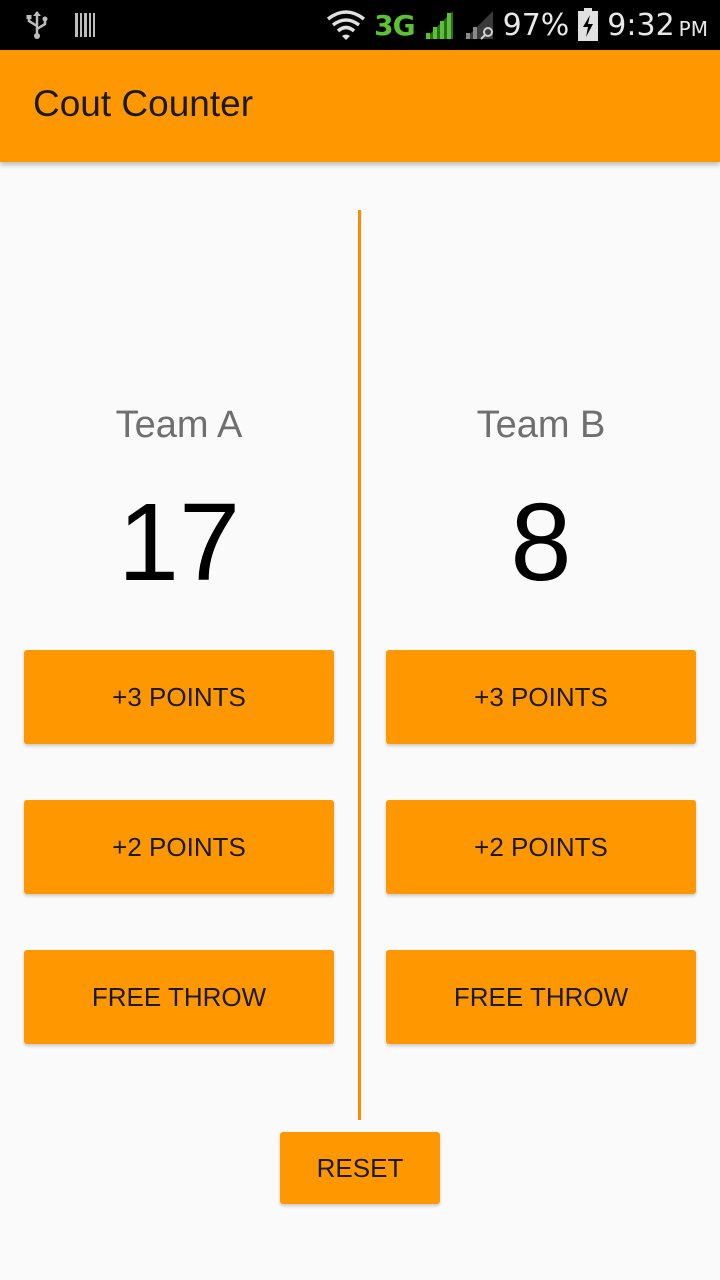 The width and height of the screenshot is (720, 1280). I want to click on signal-icon, so click(439, 25).